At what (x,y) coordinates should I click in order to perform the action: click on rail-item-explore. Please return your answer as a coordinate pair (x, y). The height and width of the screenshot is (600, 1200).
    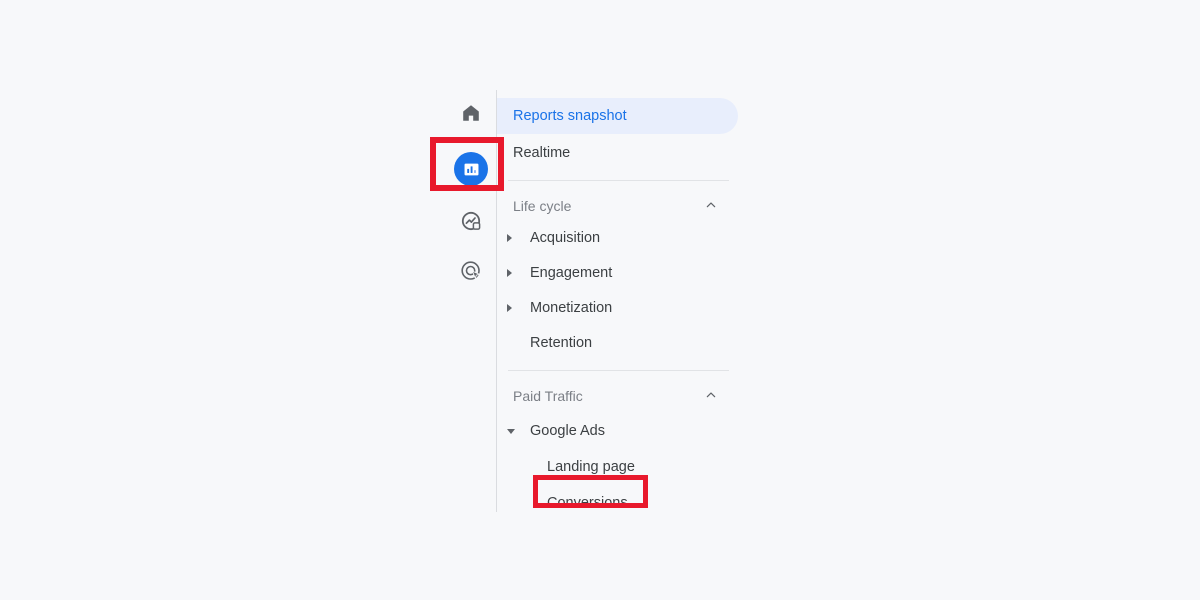
    Looking at the image, I should click on (471, 223).